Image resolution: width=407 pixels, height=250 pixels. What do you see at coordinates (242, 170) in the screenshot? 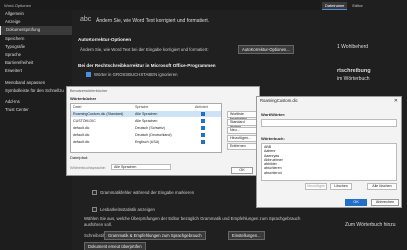
I see `dict-ok-button: OK` at bounding box center [242, 170].